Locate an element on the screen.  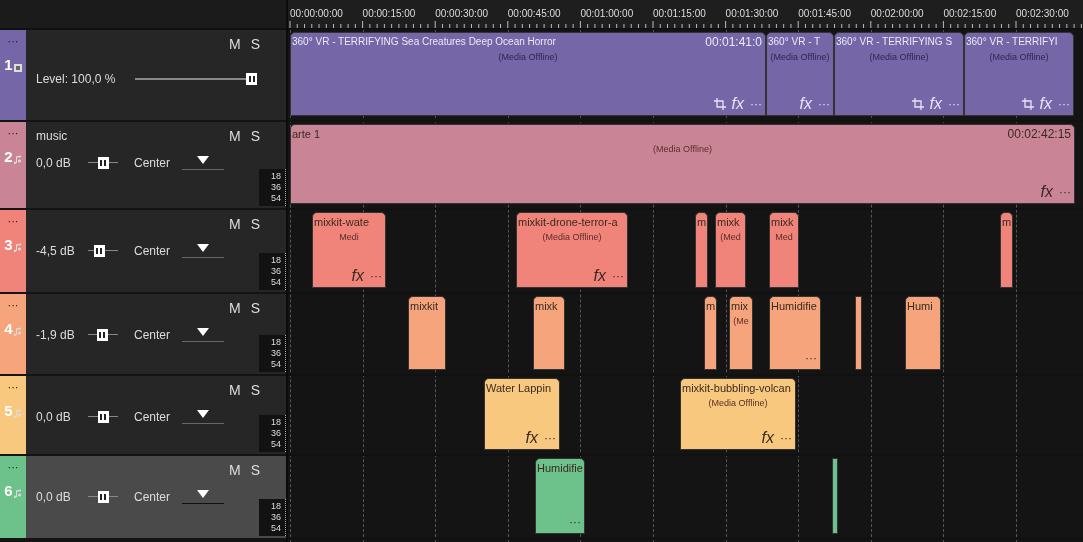
volume-readout: 0,0 dB is located at coordinates (54, 417).